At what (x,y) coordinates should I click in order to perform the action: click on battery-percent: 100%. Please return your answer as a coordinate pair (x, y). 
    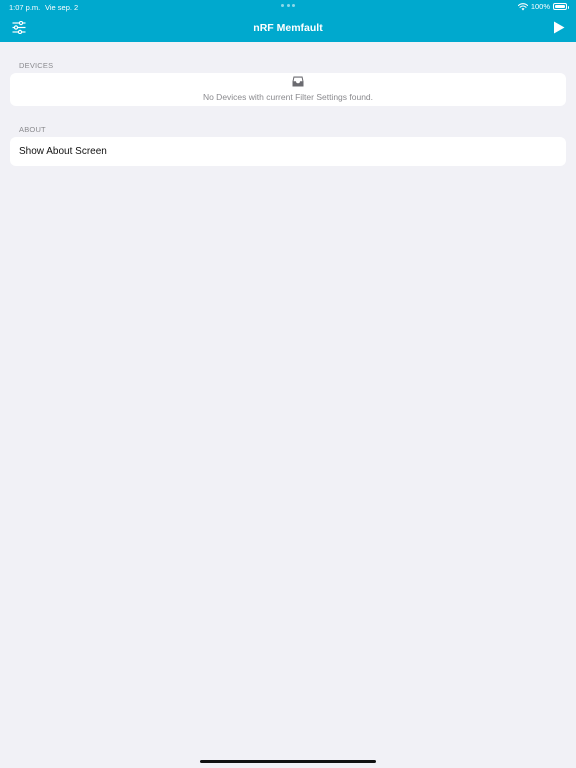
    Looking at the image, I should click on (540, 6).